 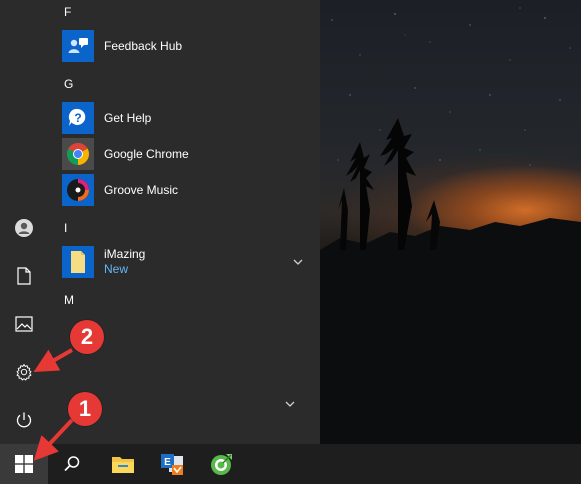 I want to click on documents-icon, so click(x=24, y=276).